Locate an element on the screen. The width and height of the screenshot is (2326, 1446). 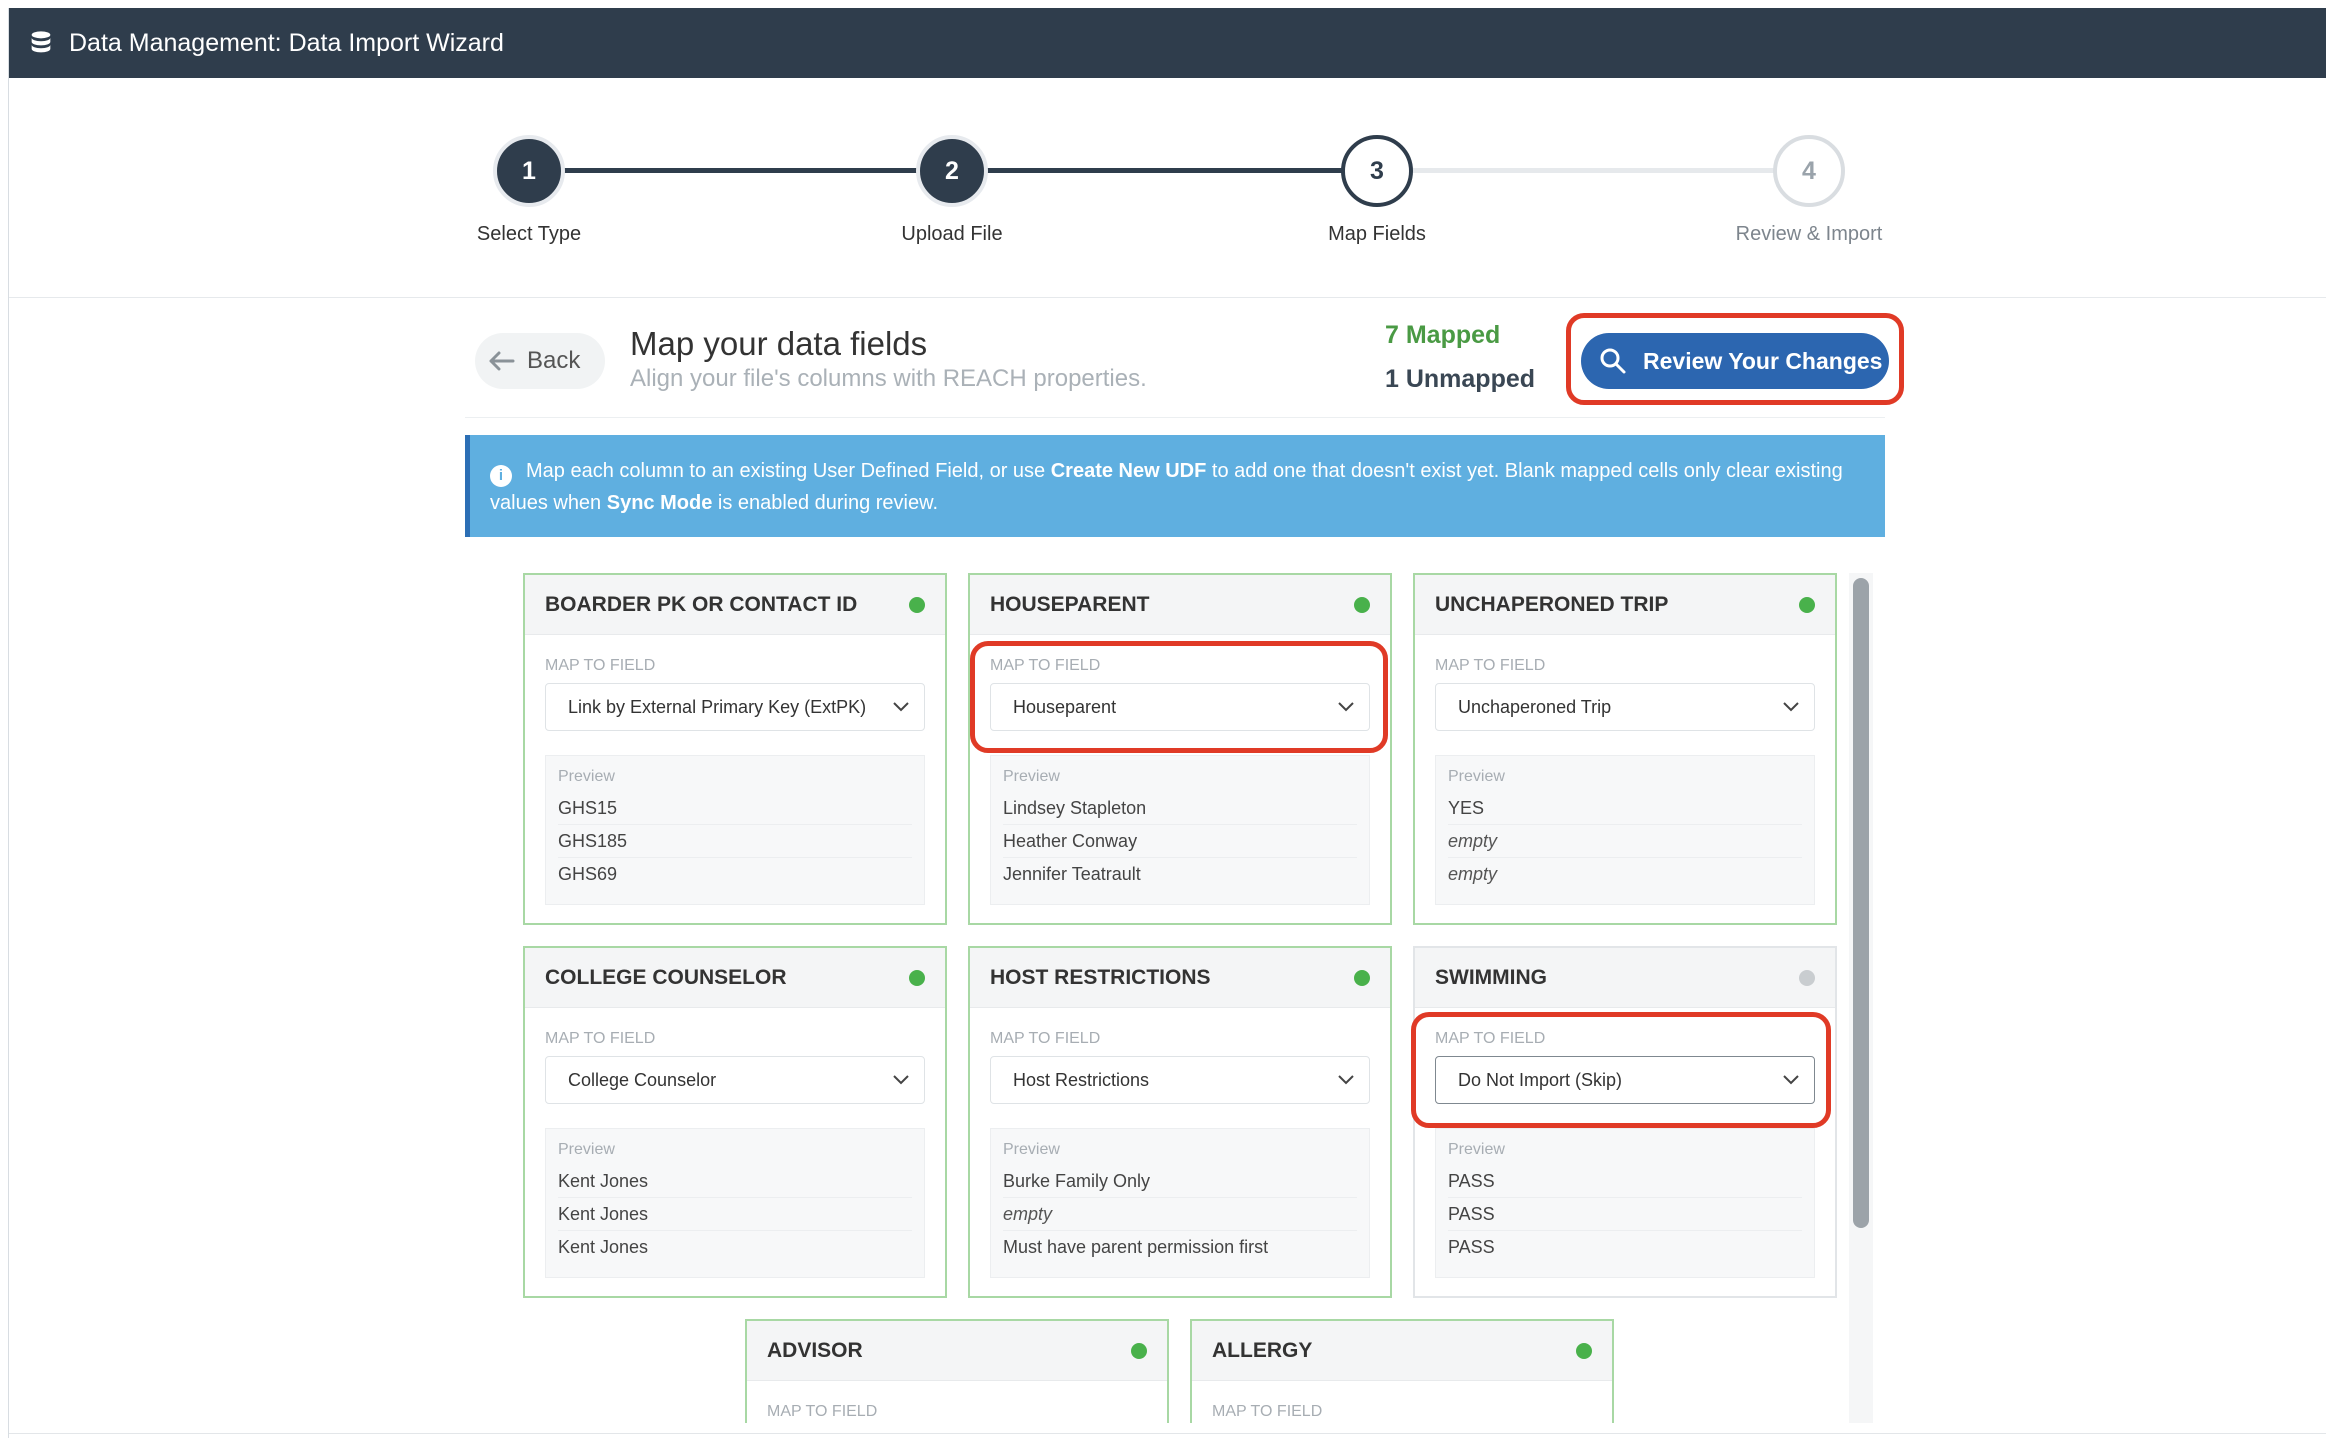
preview-box: Preview PASS PASS PASS is located at coordinates (1625, 1203).